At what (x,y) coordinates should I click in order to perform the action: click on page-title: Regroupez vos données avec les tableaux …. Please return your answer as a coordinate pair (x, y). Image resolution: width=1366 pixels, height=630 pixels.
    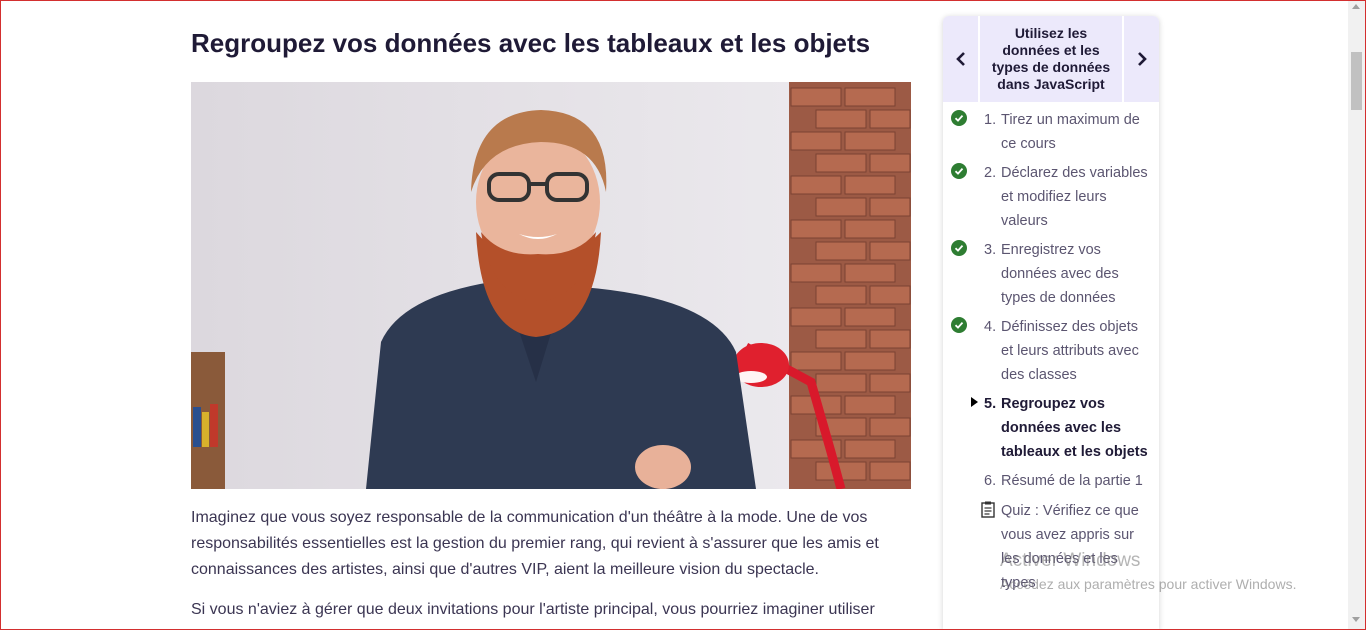
    Looking at the image, I should click on (531, 43).